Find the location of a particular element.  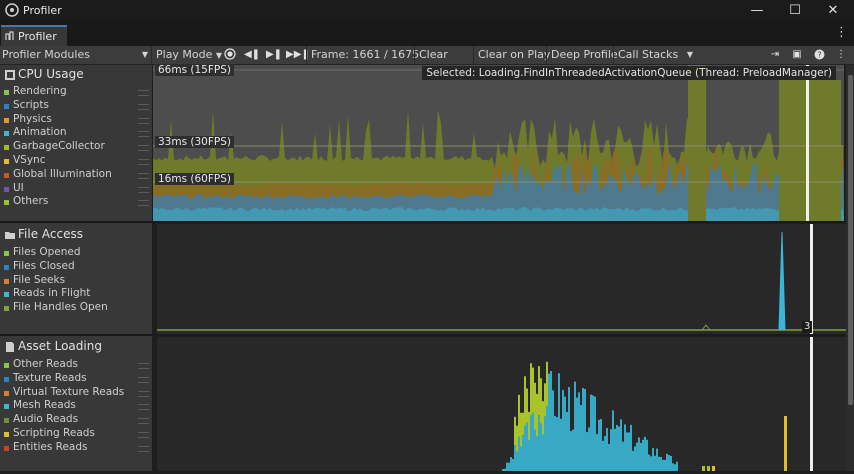

legend-item-physics: Physics is located at coordinates (78, 120).